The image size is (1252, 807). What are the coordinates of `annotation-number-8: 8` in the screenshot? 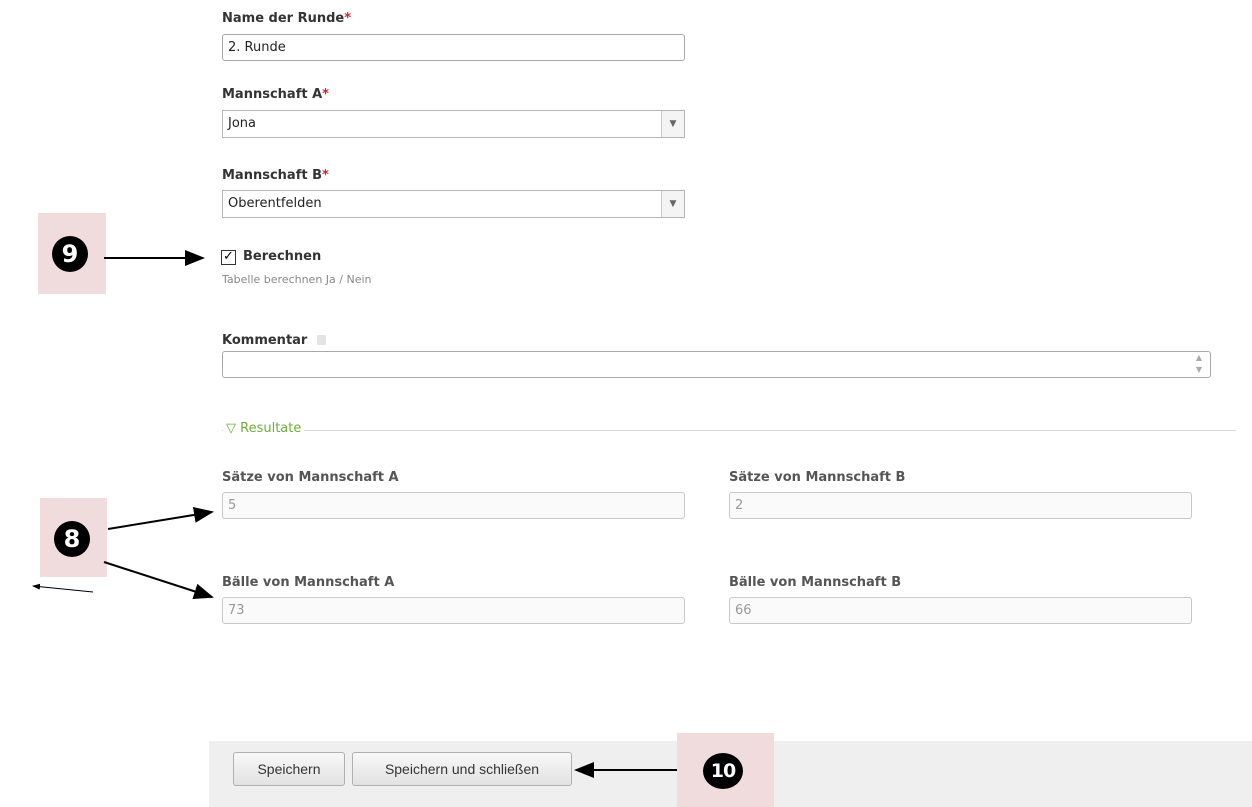 It's located at (72, 539).